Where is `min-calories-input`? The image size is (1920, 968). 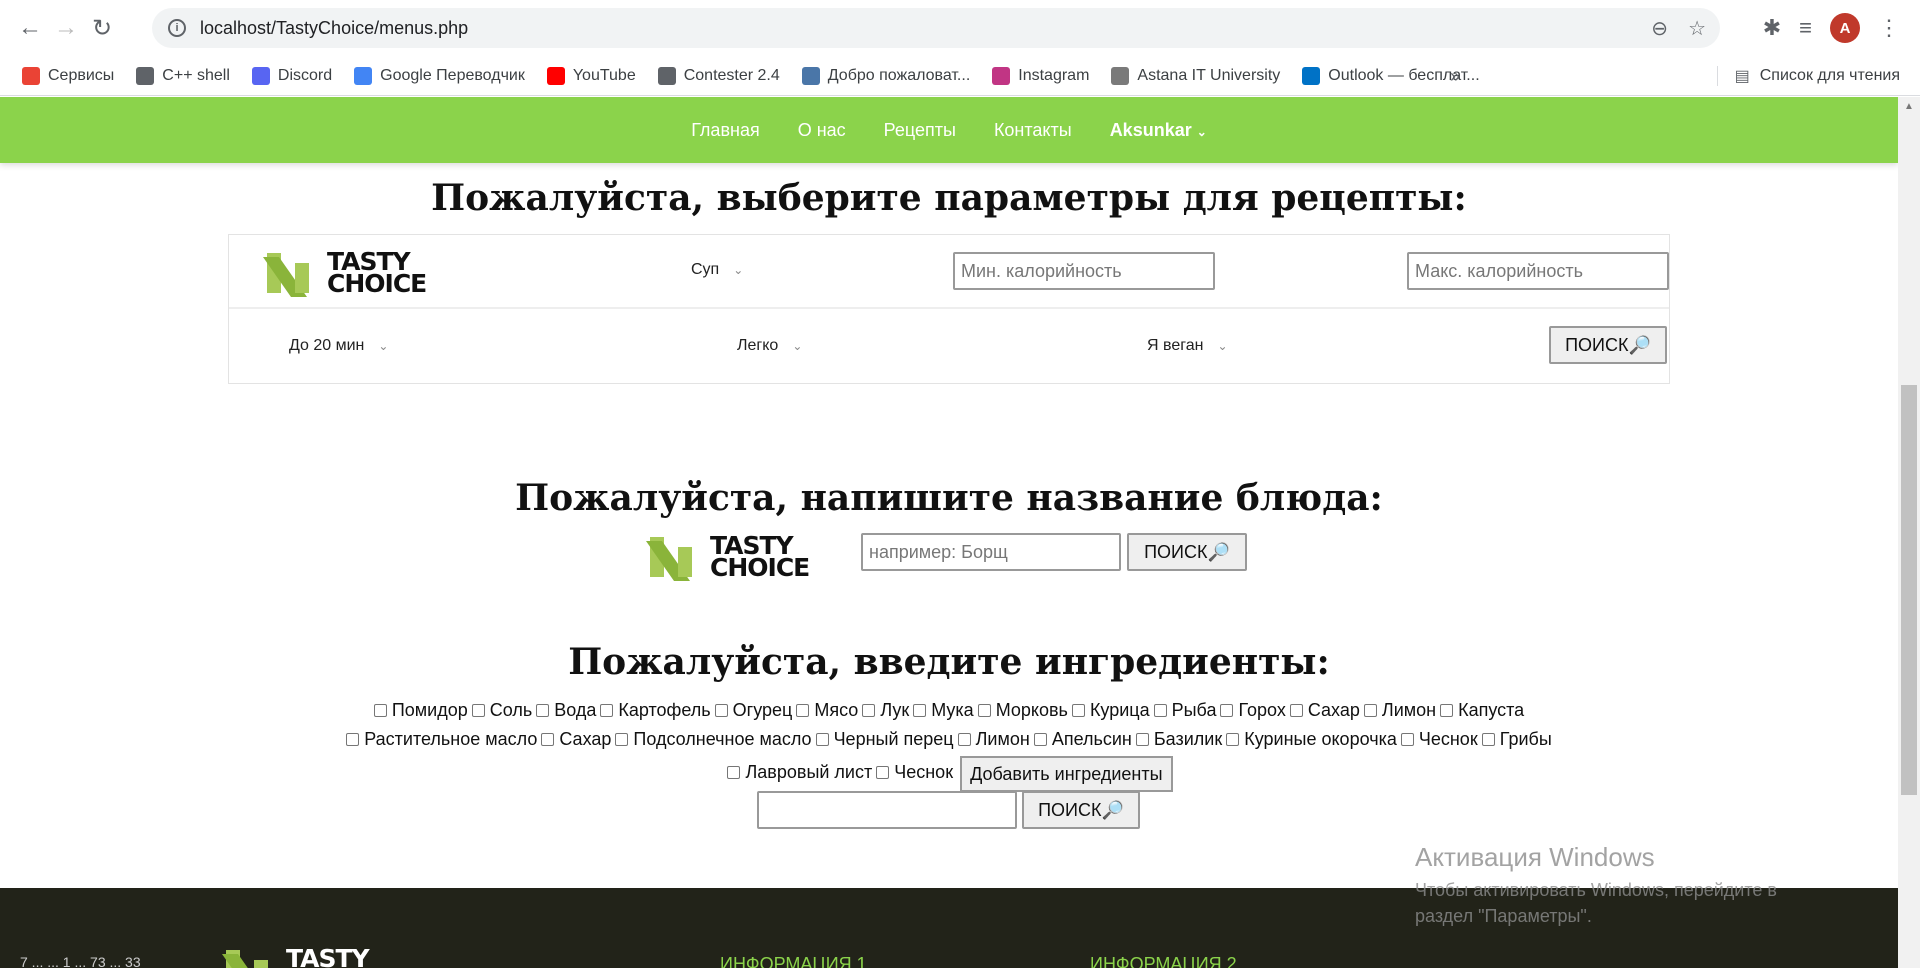
min-calories-input is located at coordinates (1084, 271).